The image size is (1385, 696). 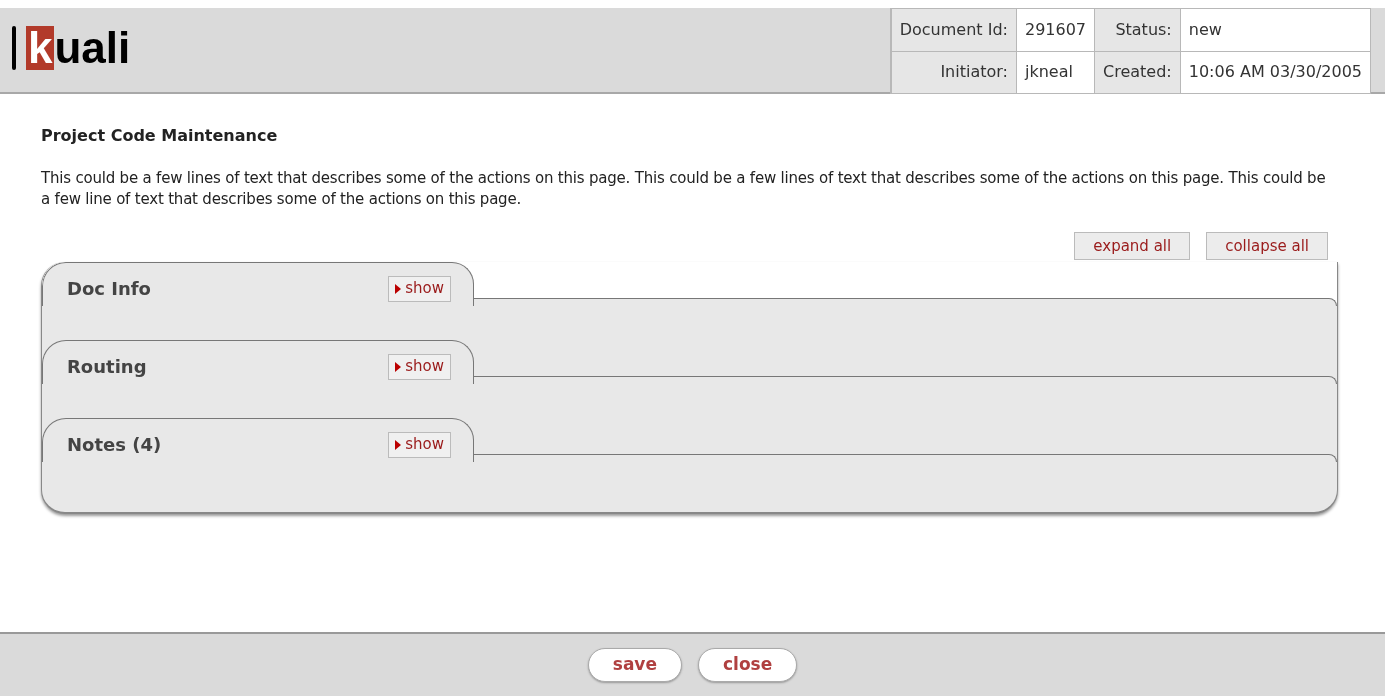 I want to click on field-label: Document Id:, so click(x=954, y=29).